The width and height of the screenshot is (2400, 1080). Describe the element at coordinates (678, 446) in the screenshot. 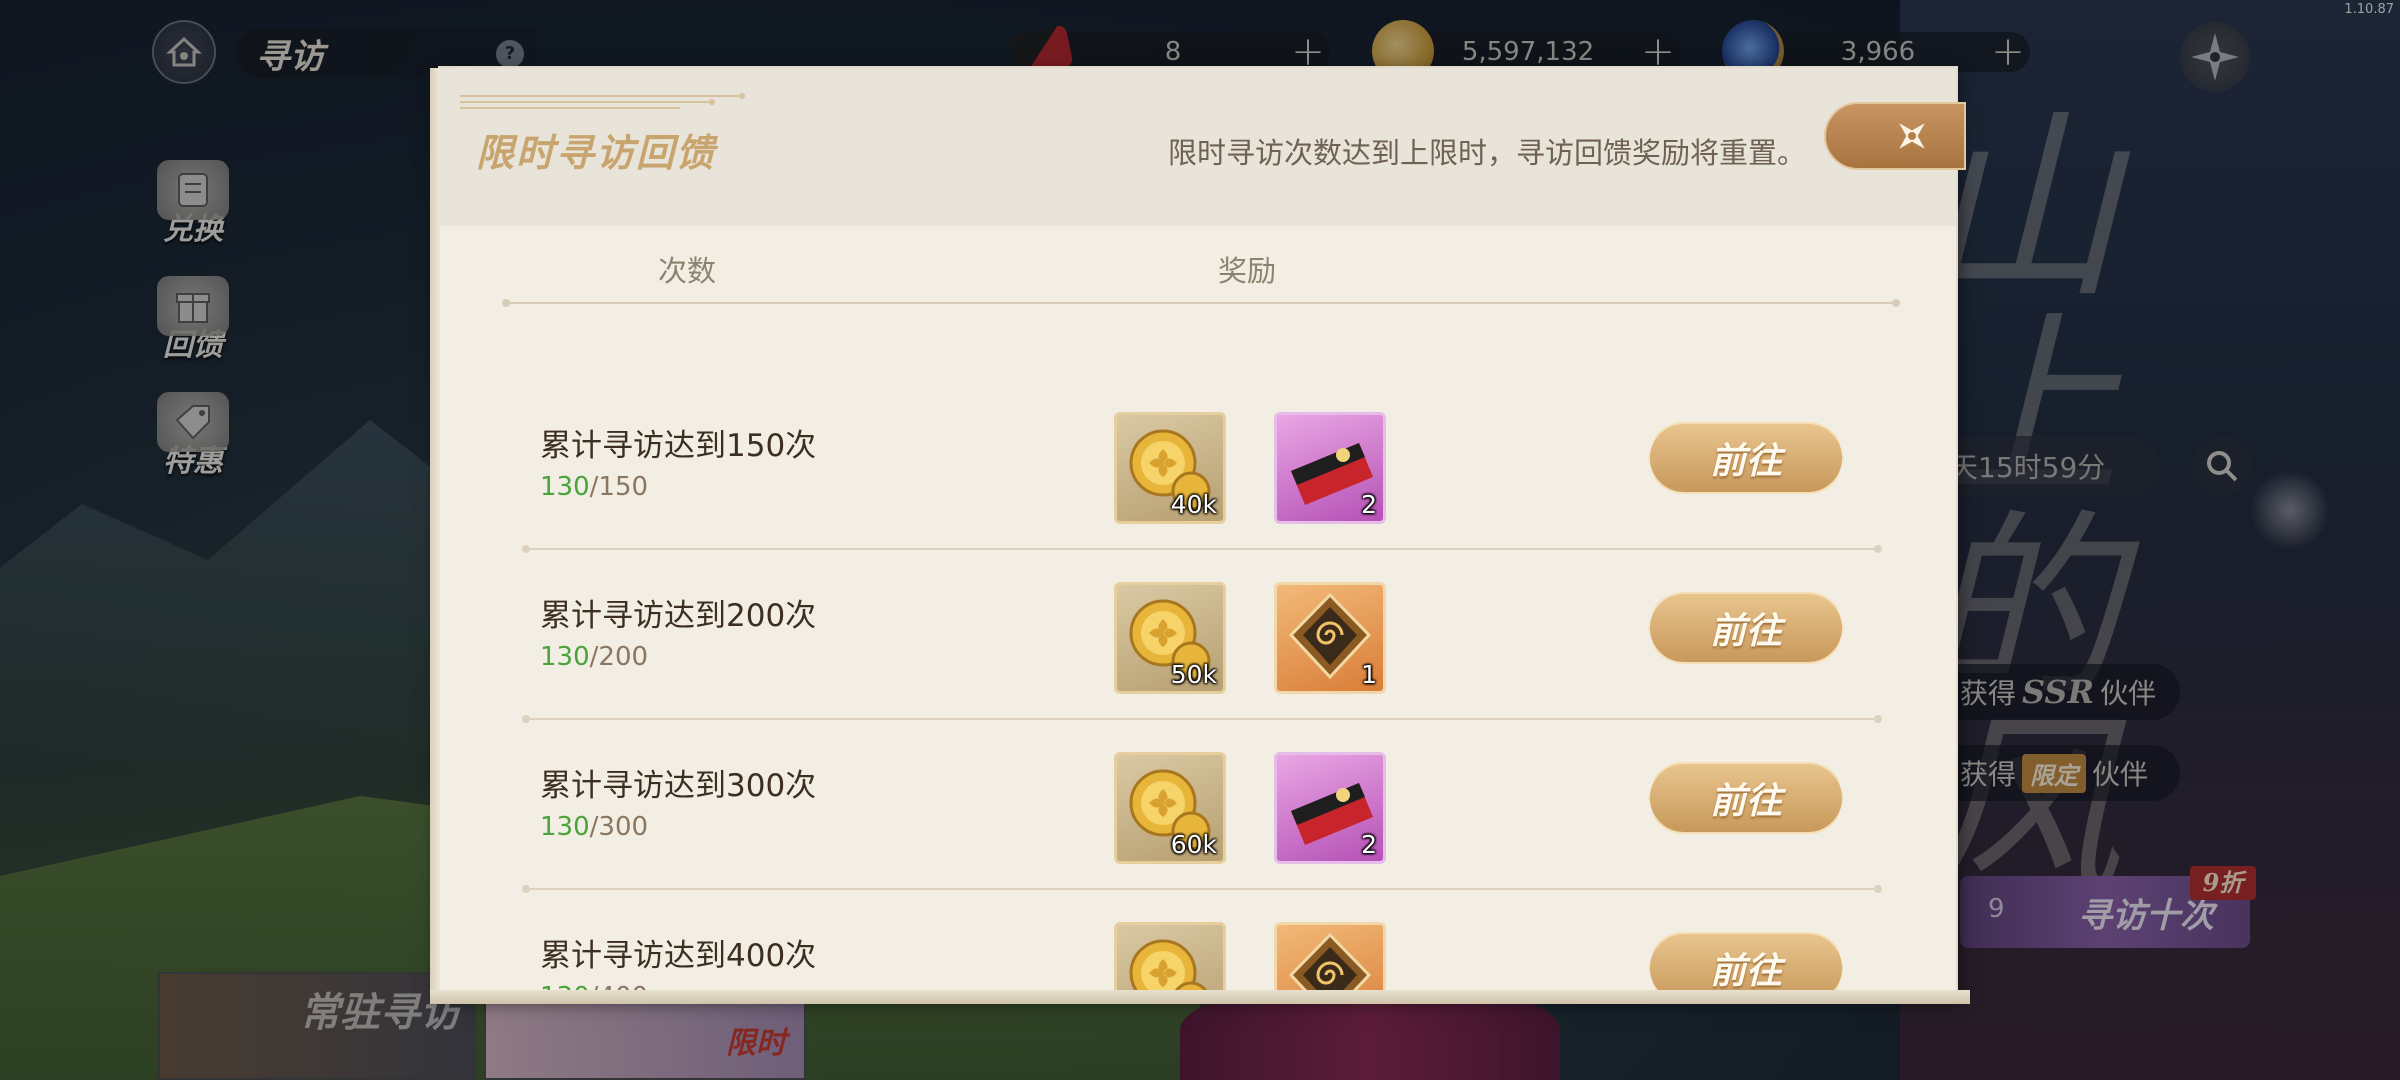

I see `row-title: 累计寻访达到150次` at that location.